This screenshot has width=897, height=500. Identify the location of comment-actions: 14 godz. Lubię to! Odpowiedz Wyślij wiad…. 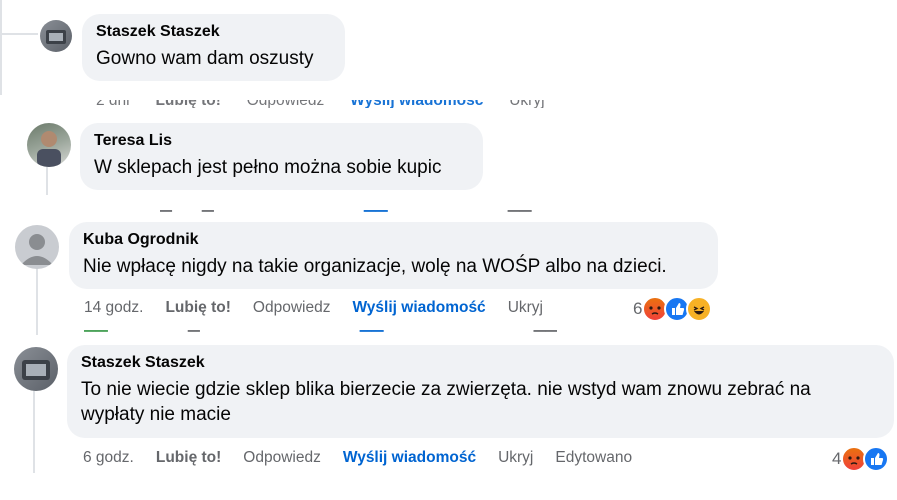
(324, 308).